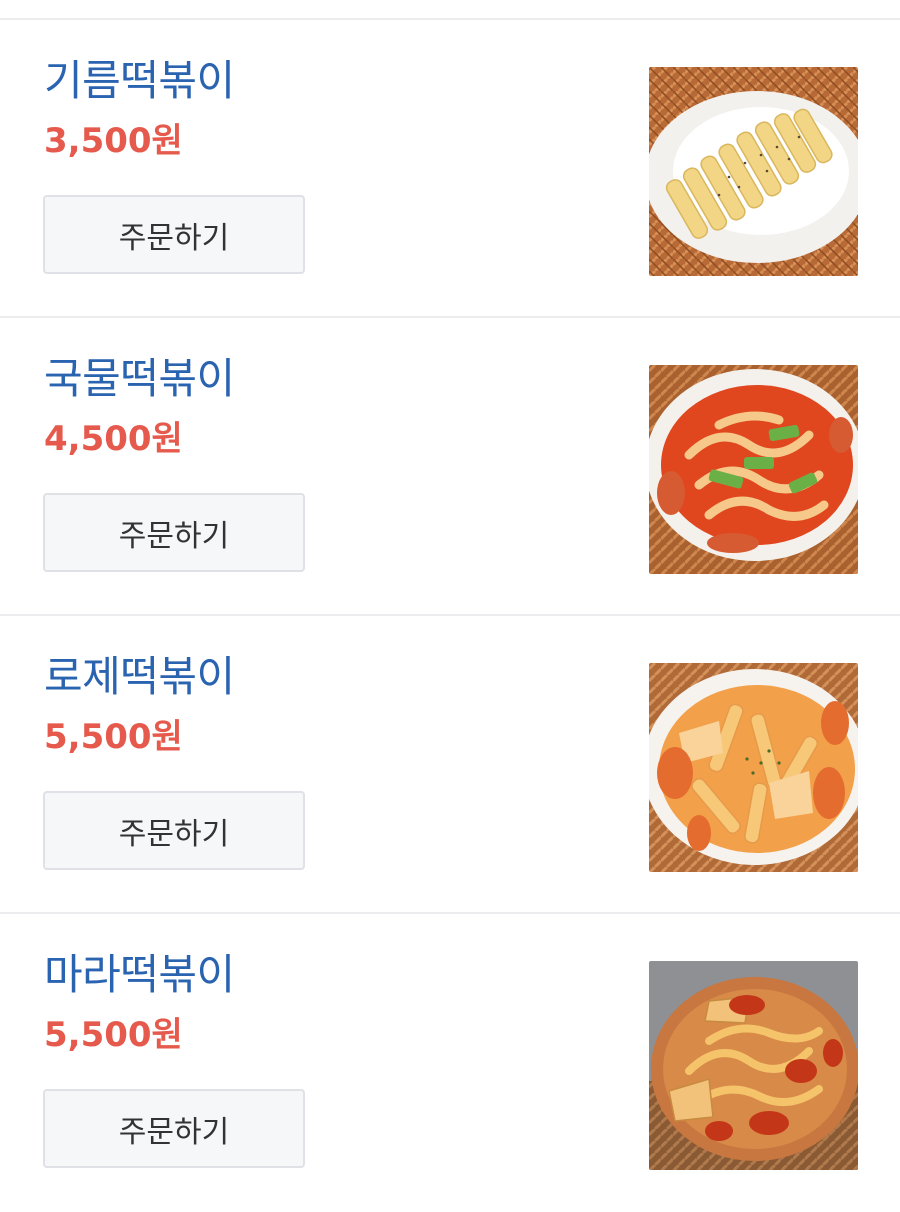 Image resolution: width=900 pixels, height=1212 pixels. I want to click on menu-item-name: 국물떡볶이, so click(139, 378).